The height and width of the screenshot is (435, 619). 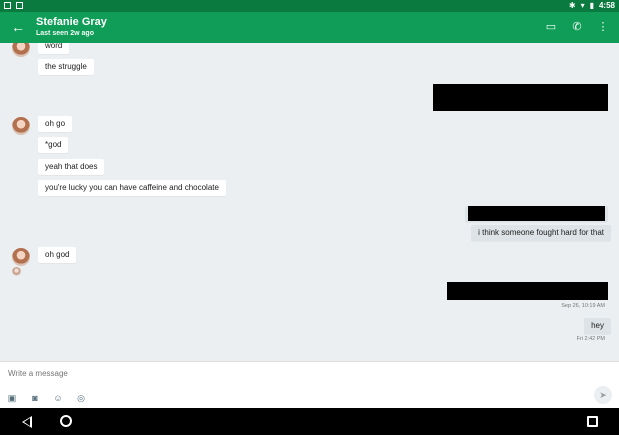 I want to click on incoming-message: oh go, so click(x=55, y=124).